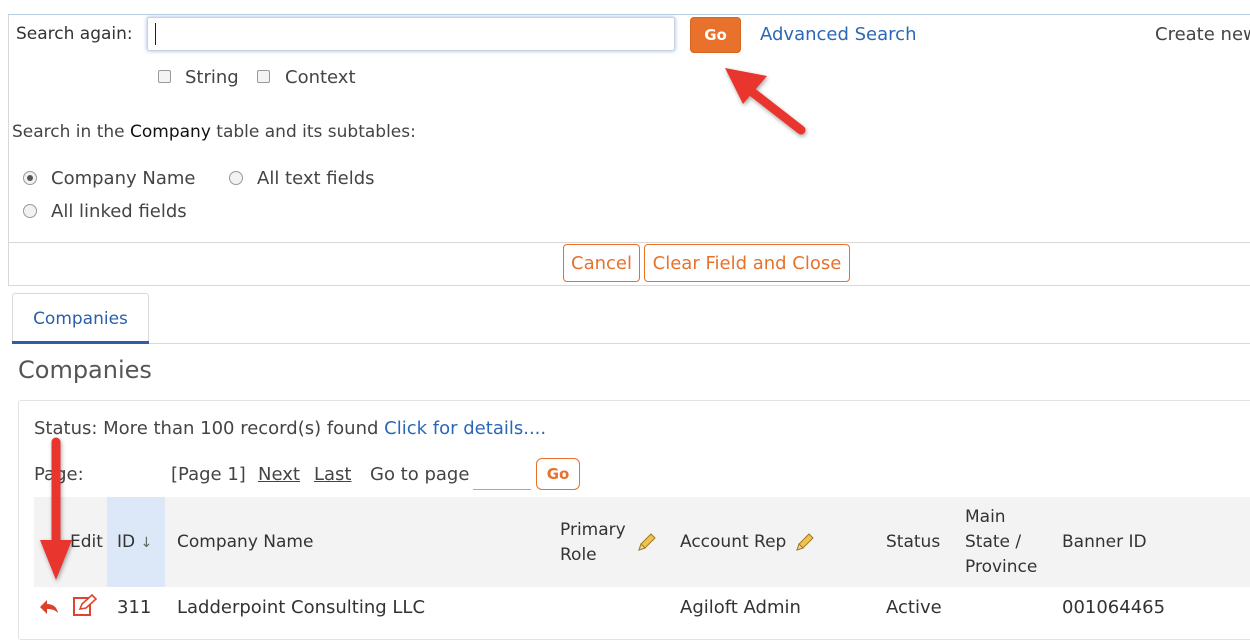  I want to click on advanced-search-link: Advanced Search, so click(838, 34).